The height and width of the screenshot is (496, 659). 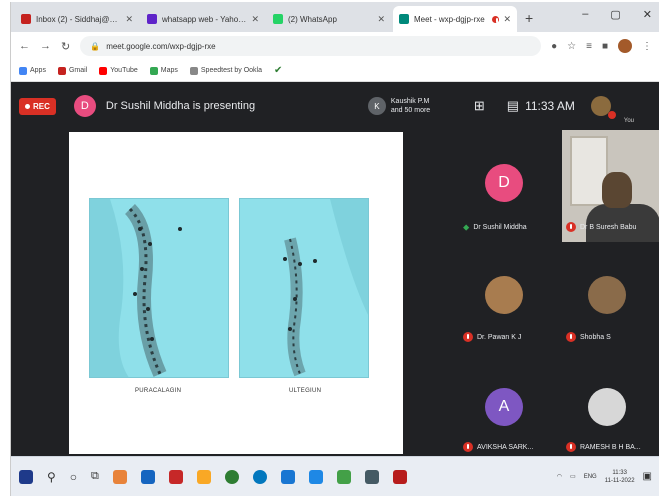 I want to click on participant-tile: A, so click(x=504, y=407).